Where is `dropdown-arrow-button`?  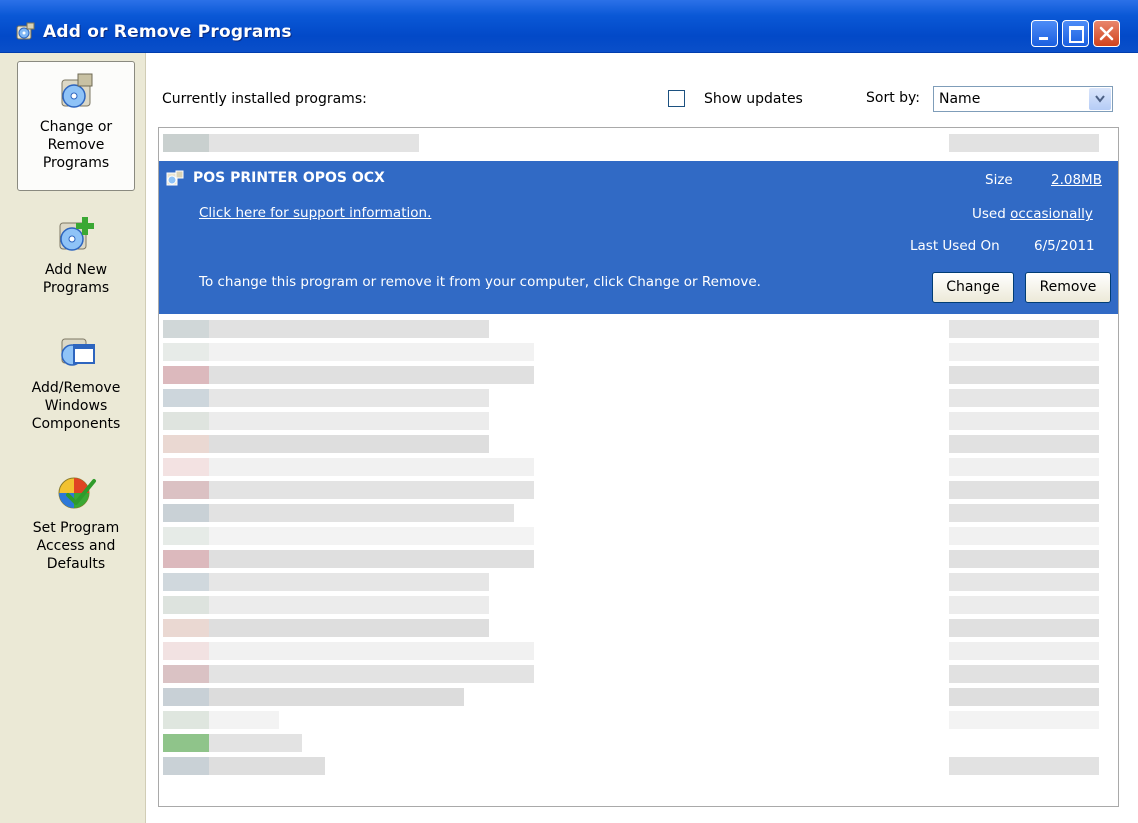
dropdown-arrow-button is located at coordinates (1100, 99).